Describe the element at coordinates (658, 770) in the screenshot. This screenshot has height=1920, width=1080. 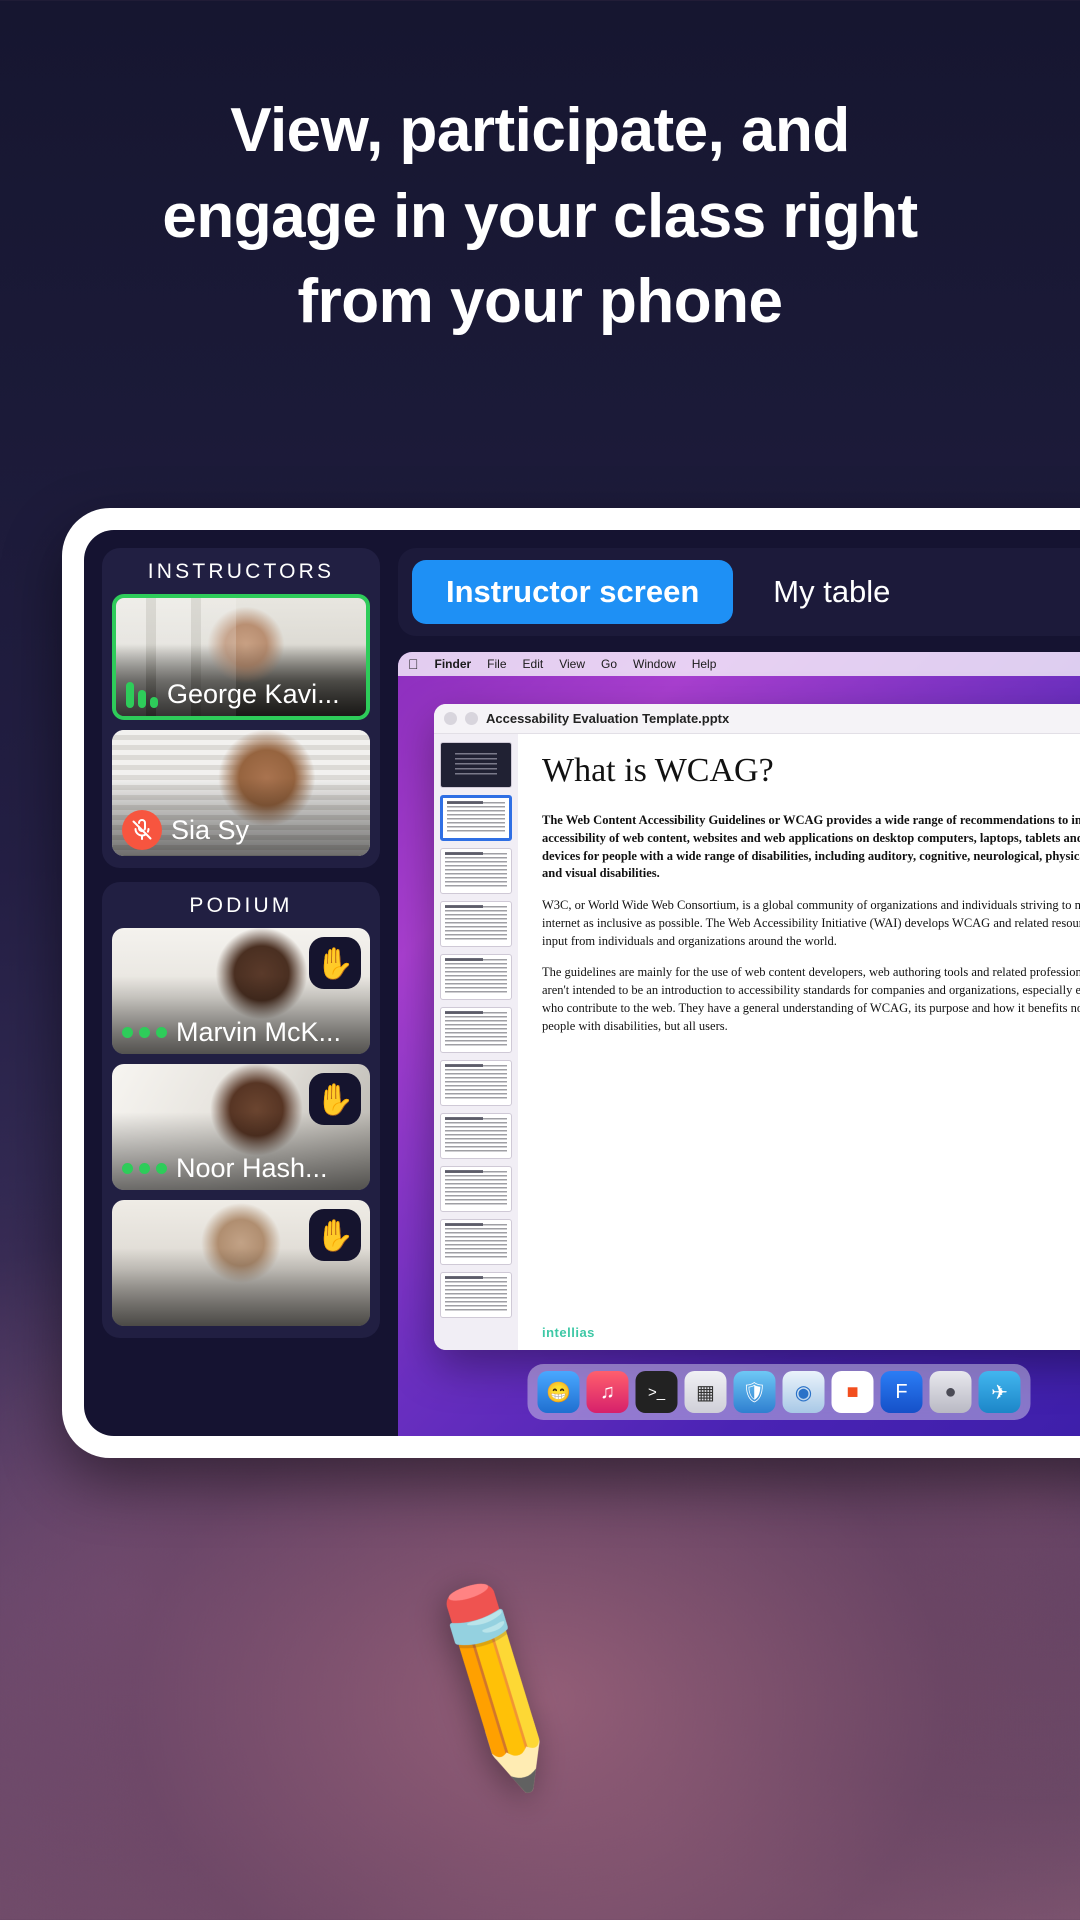
I see `slide-heading: What is WCAG?` at that location.